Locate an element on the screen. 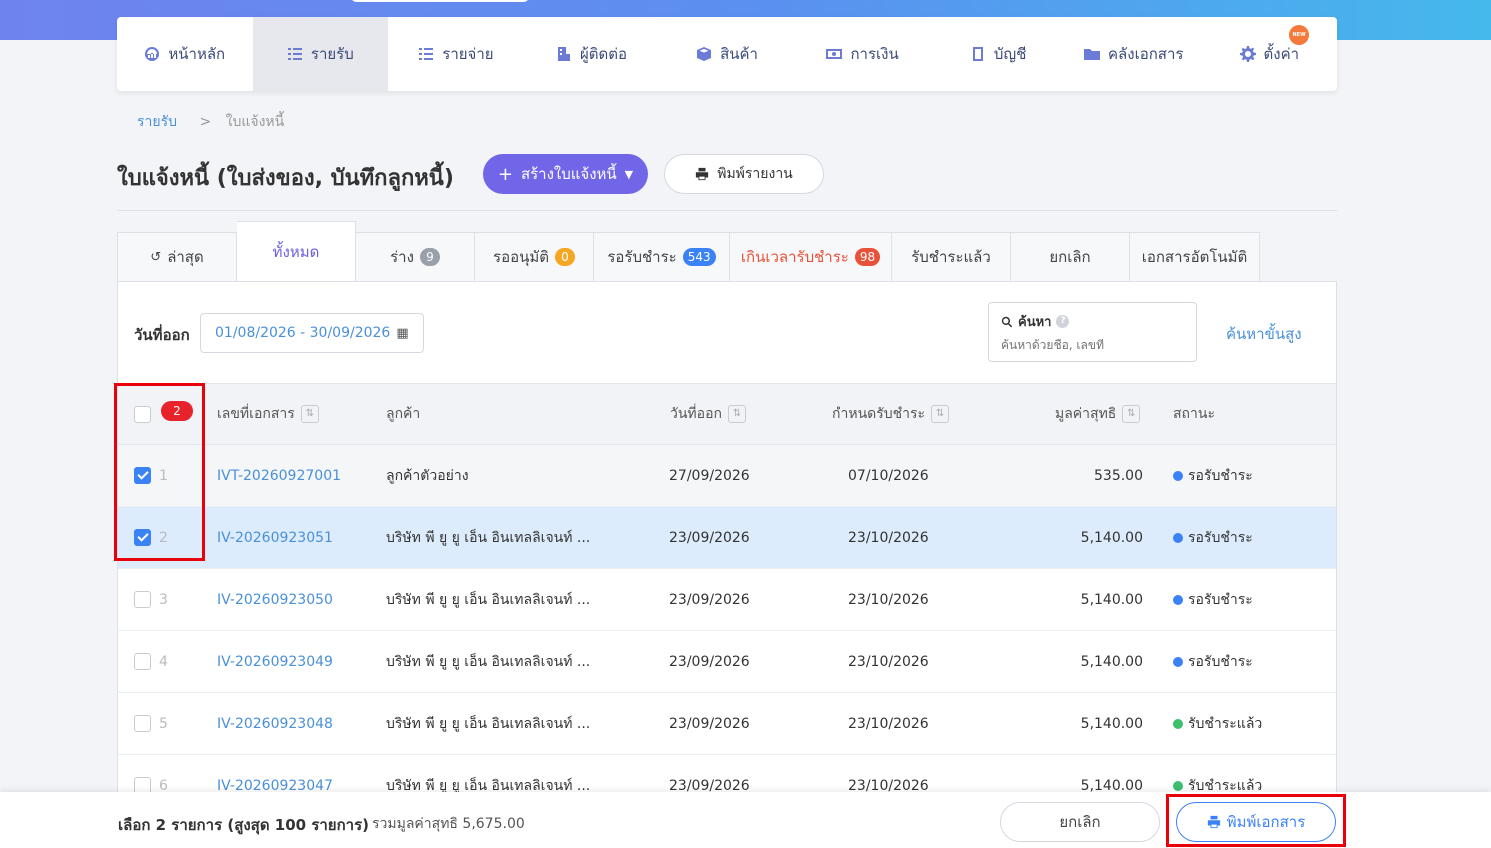  due-date: 23/10/2026 is located at coordinates (888, 537).